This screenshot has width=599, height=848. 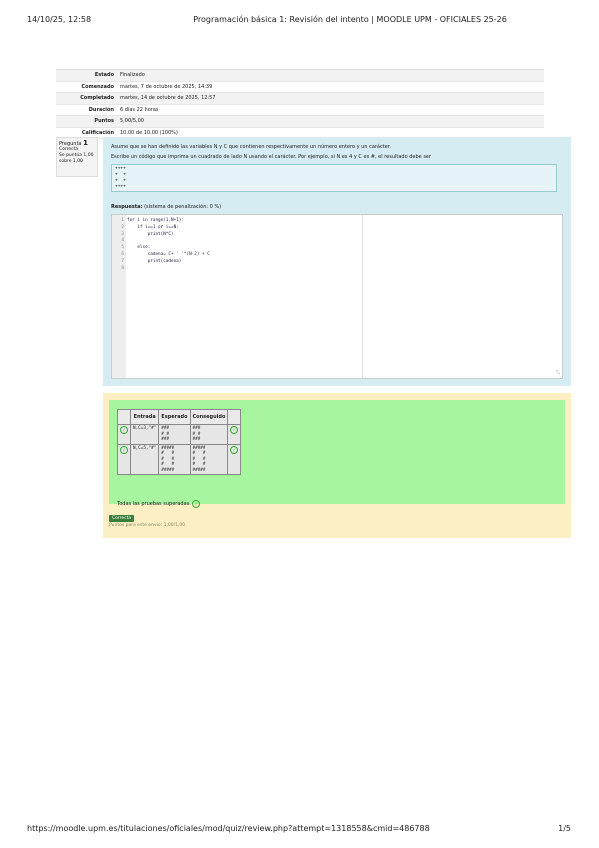 I want to click on code-line: 1 for i in range(1,N+1):, so click(x=161, y=221).